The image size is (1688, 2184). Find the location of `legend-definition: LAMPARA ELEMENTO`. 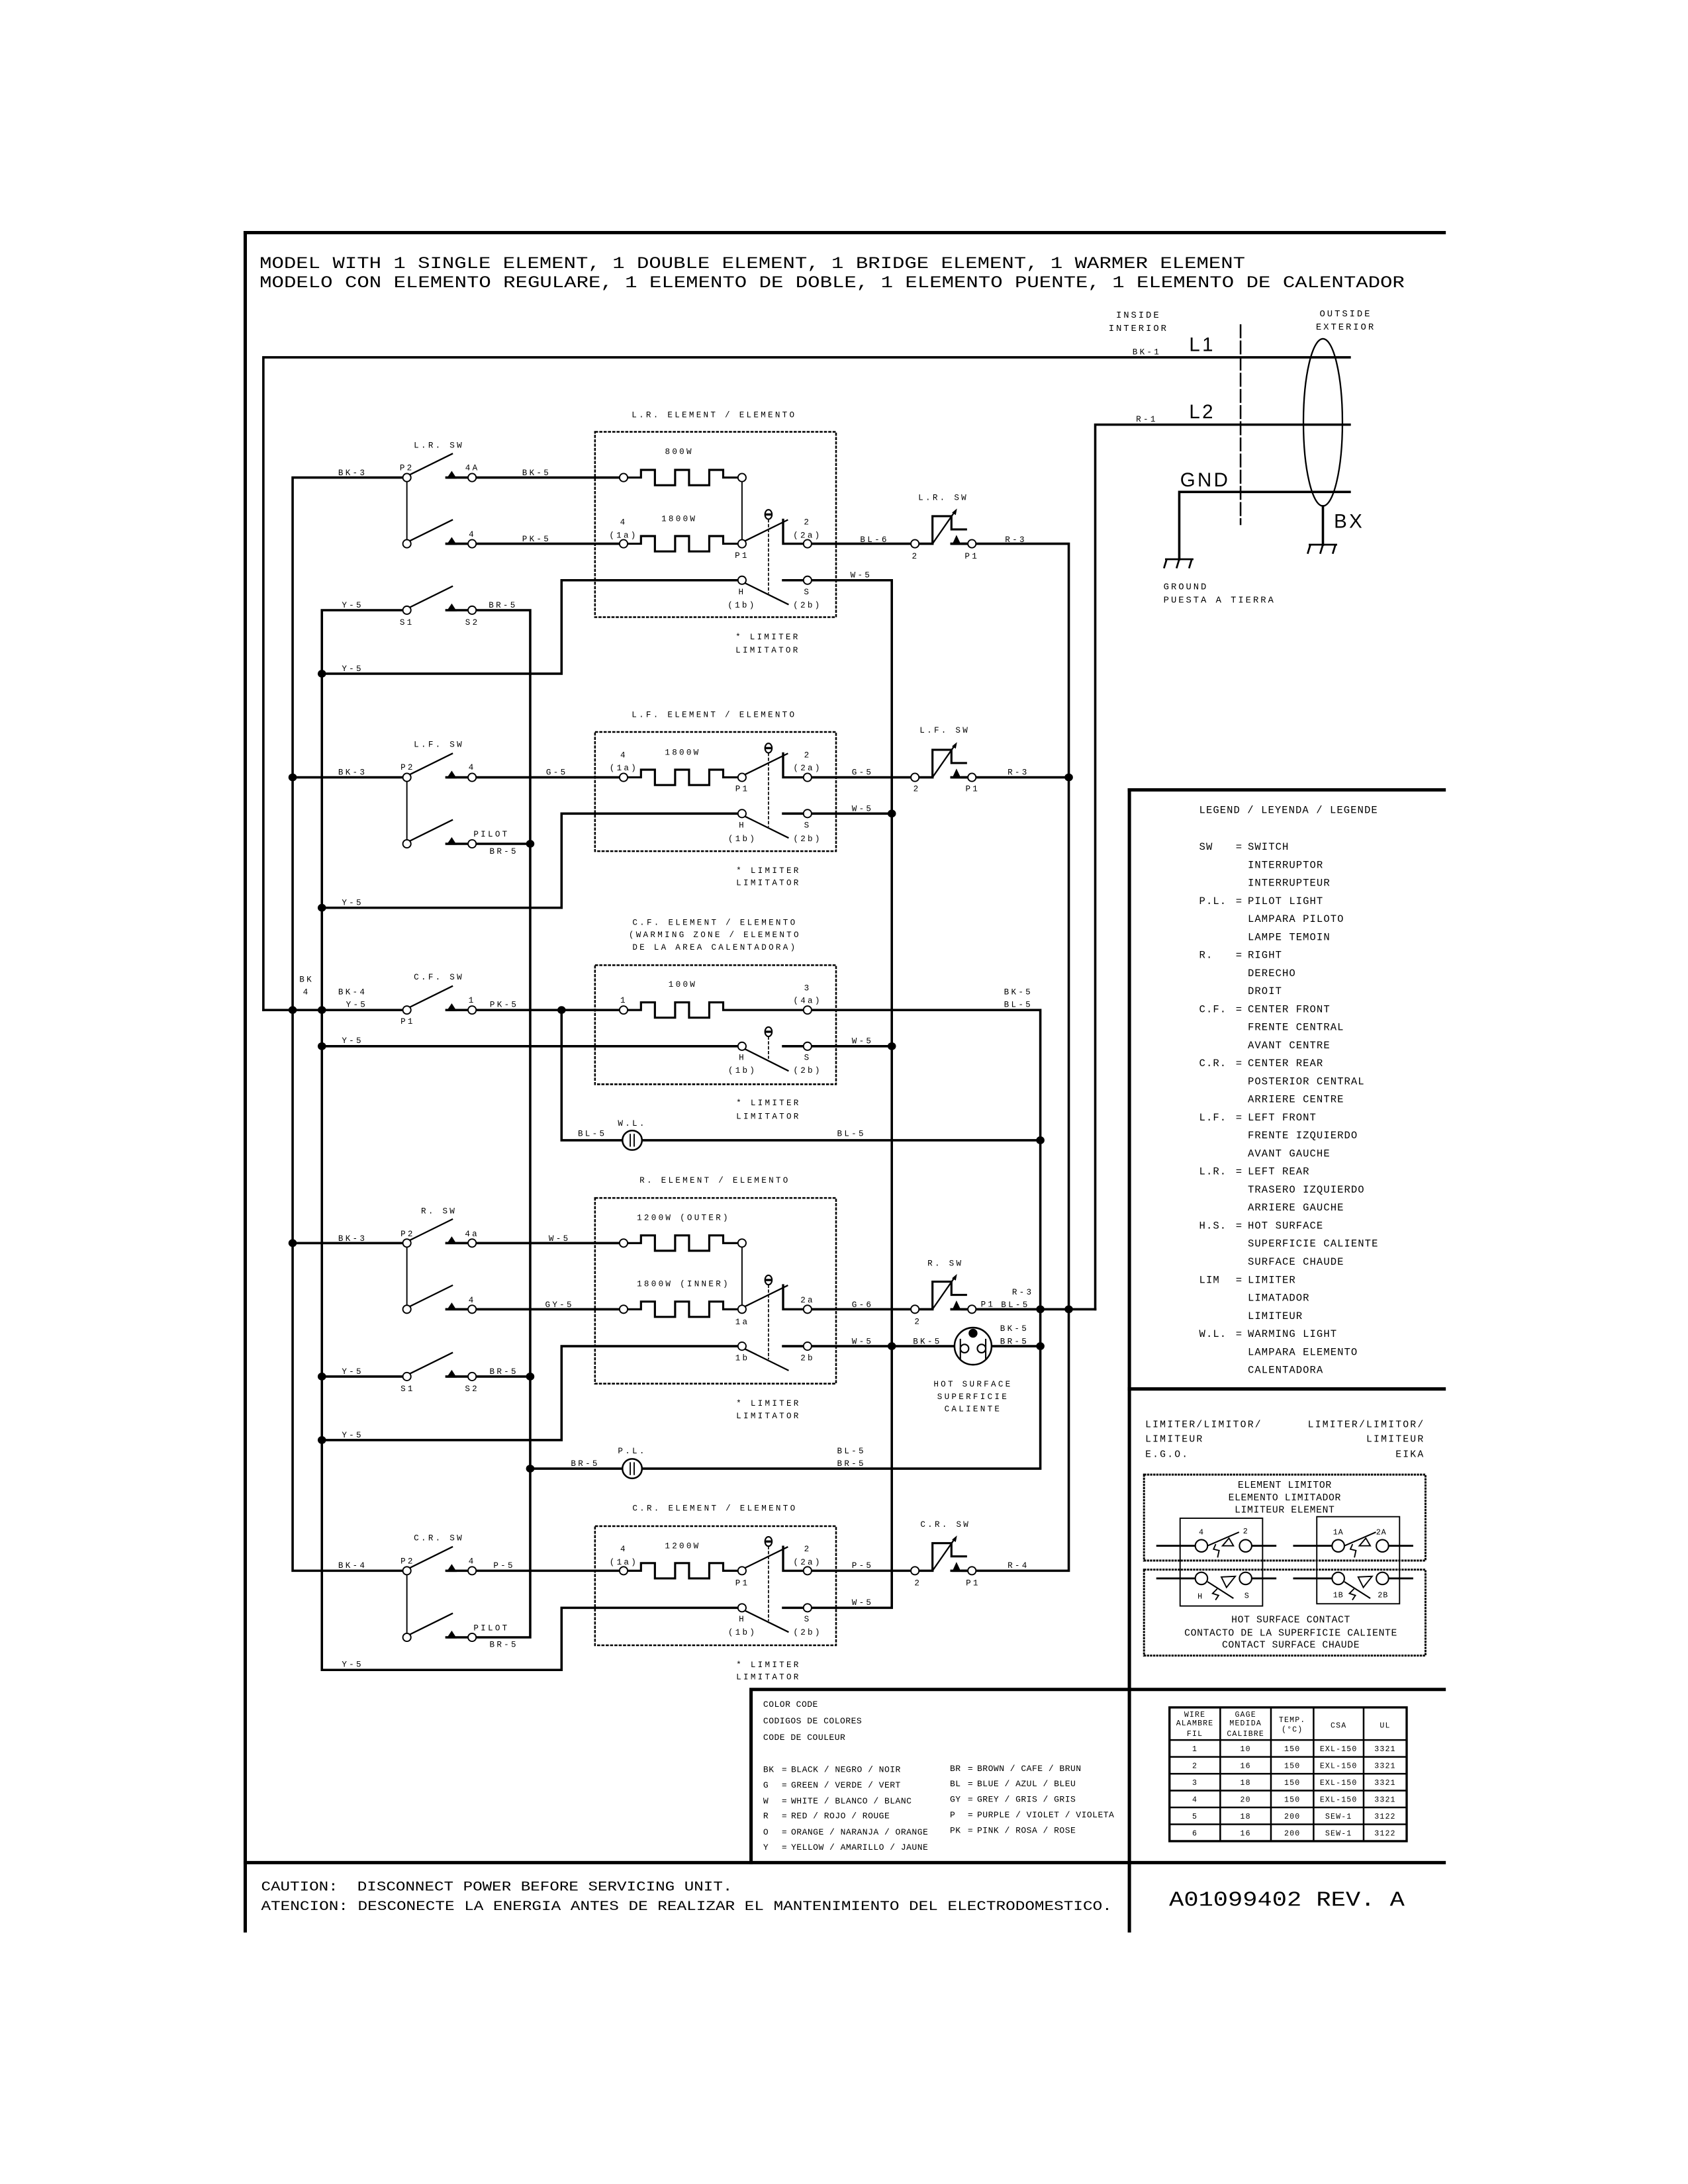

legend-definition: LAMPARA ELEMENTO is located at coordinates (1303, 1352).